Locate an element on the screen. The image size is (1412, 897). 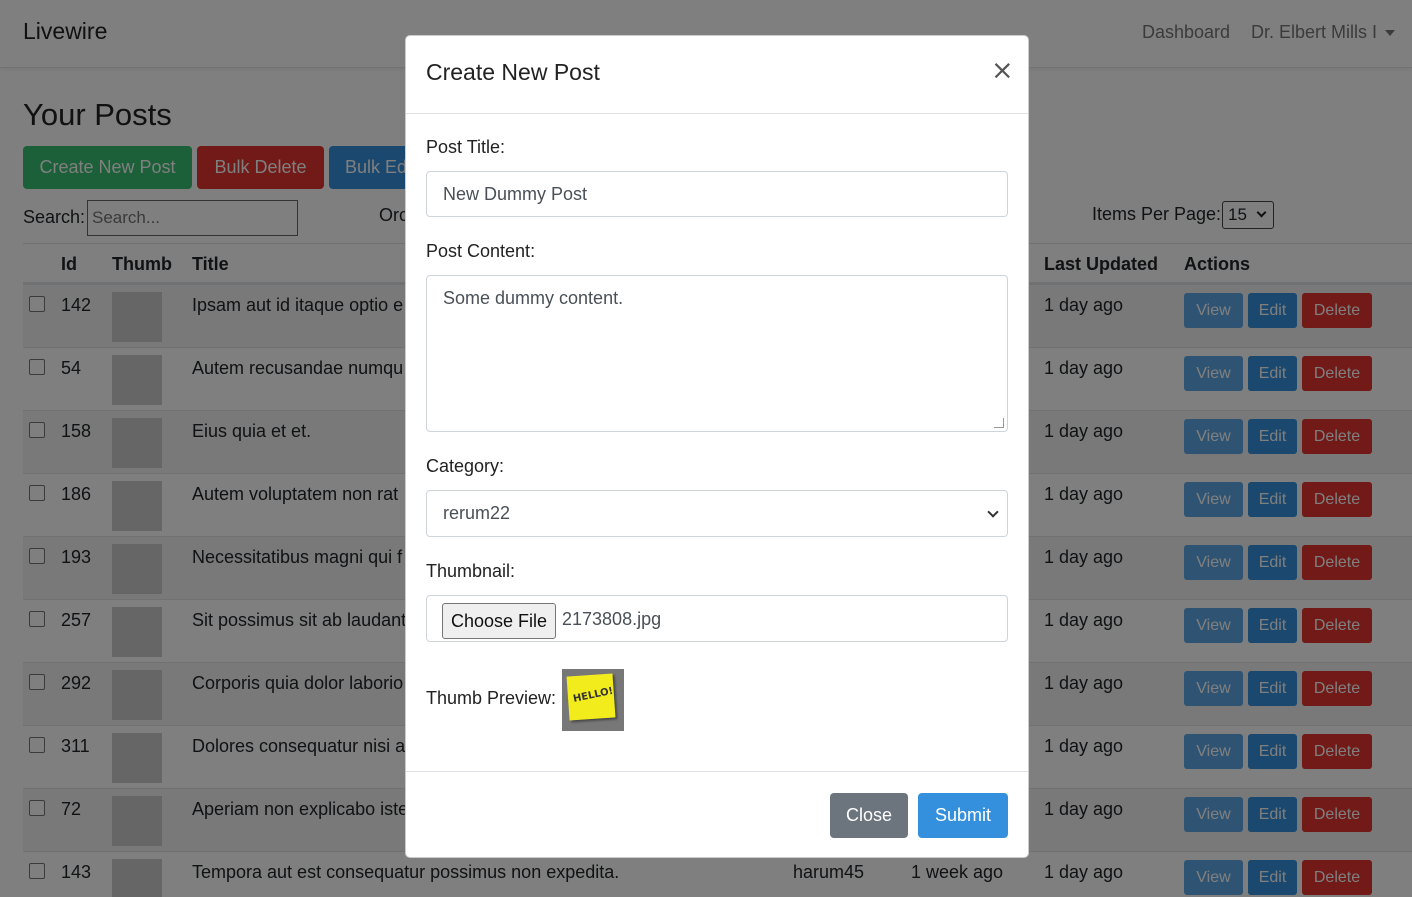
post-content-label: Post Content: is located at coordinates (481, 251).